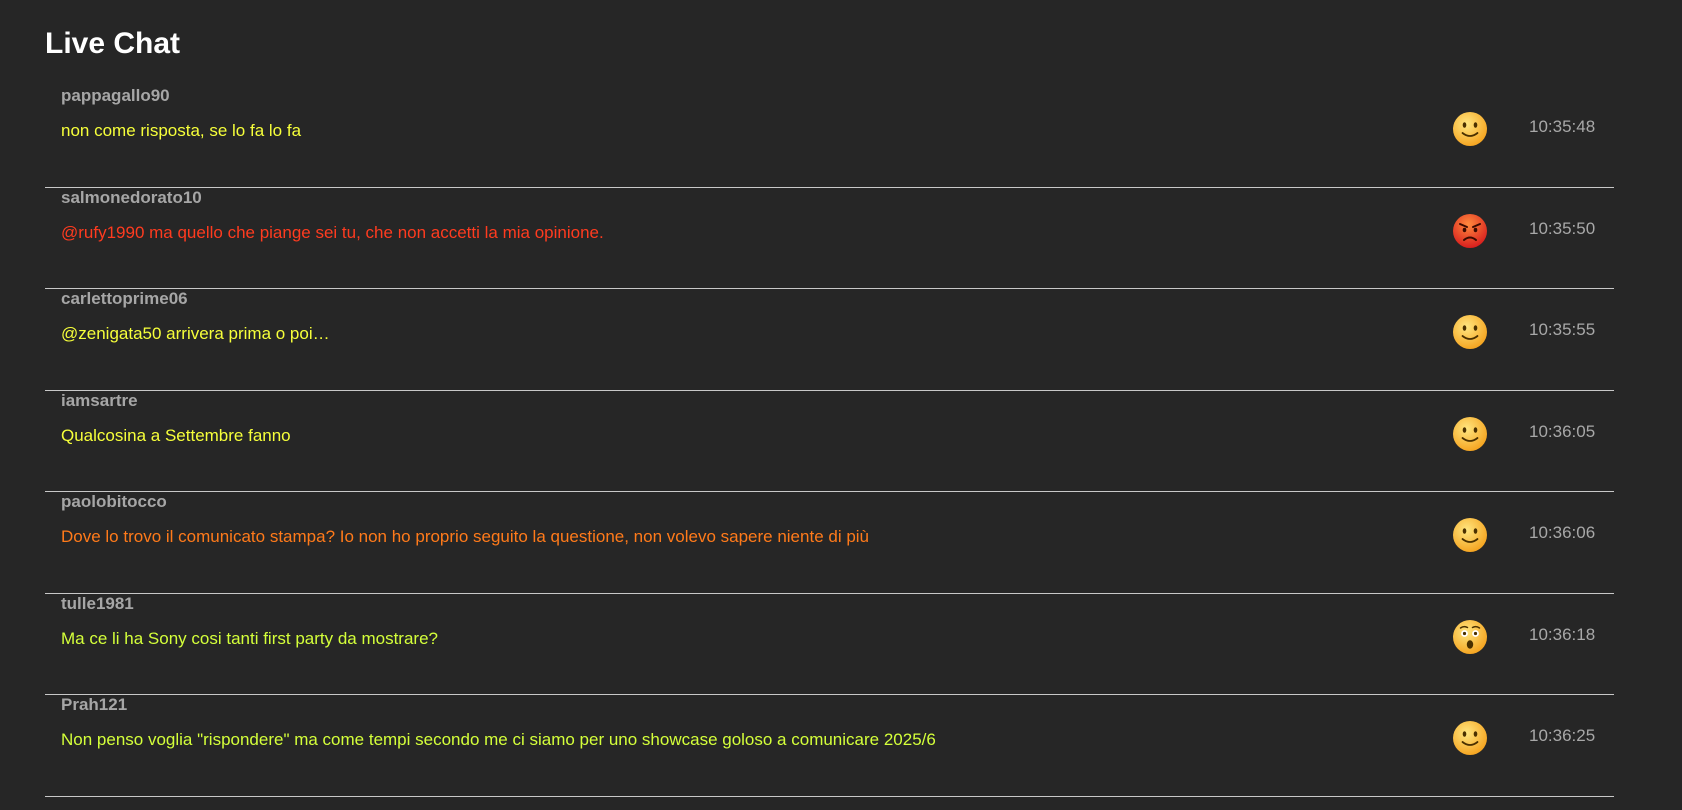 This screenshot has width=1682, height=810. Describe the element at coordinates (99, 401) in the screenshot. I see `message-username: iamsartre` at that location.